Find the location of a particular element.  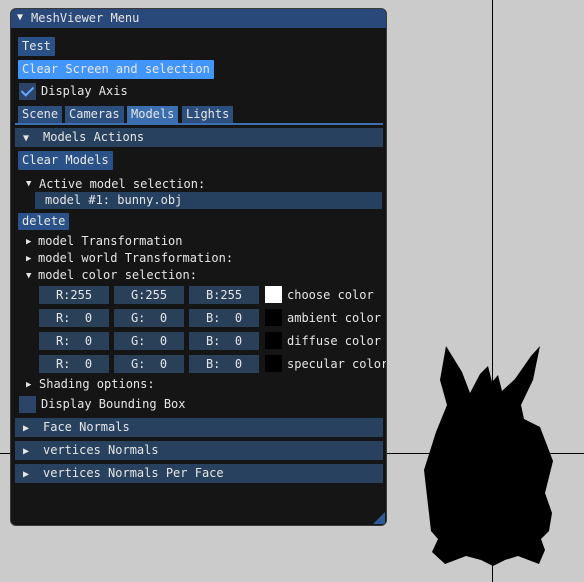

delete-button: delete is located at coordinates (44, 221).